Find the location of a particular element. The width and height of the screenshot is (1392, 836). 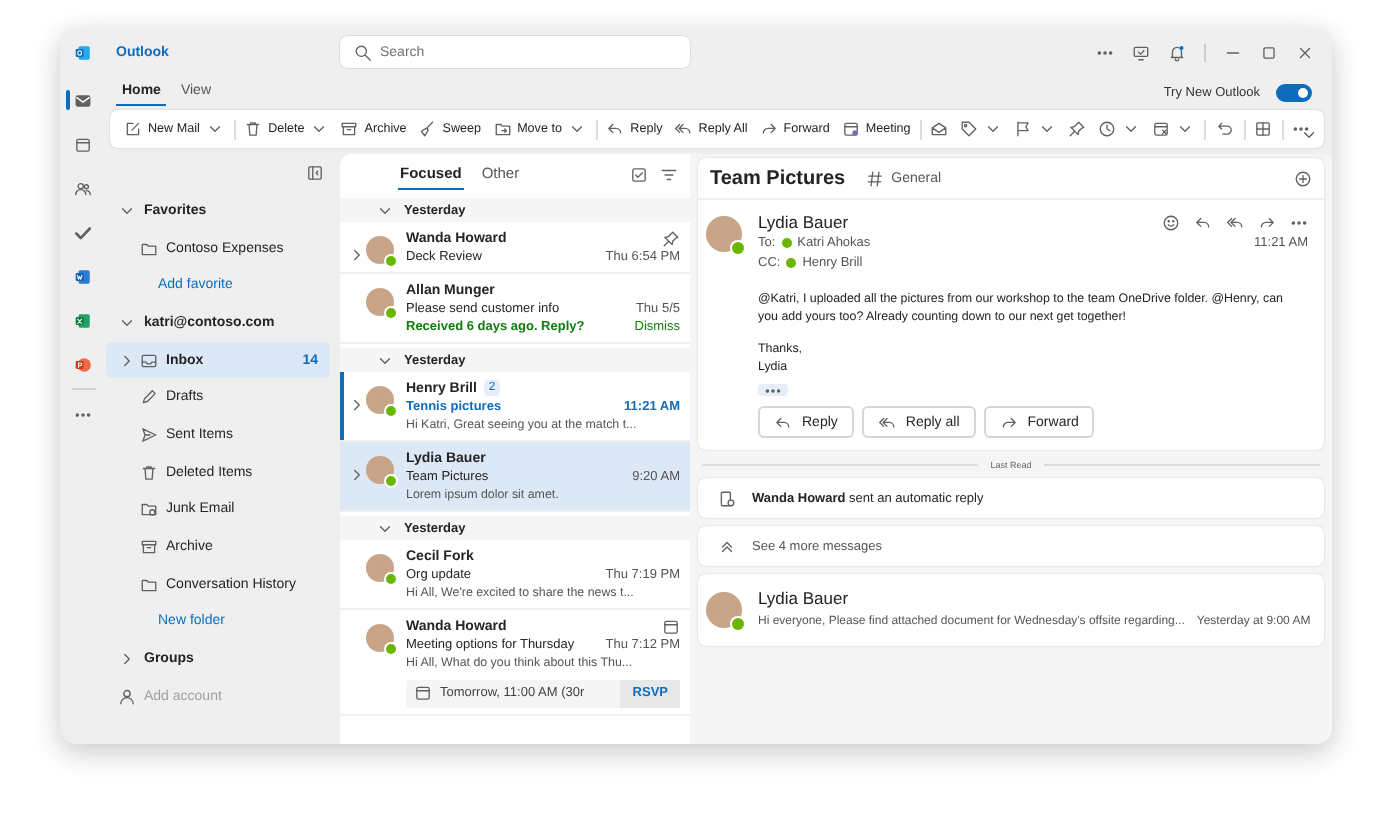

auto-reply-icon is located at coordinates (727, 498).